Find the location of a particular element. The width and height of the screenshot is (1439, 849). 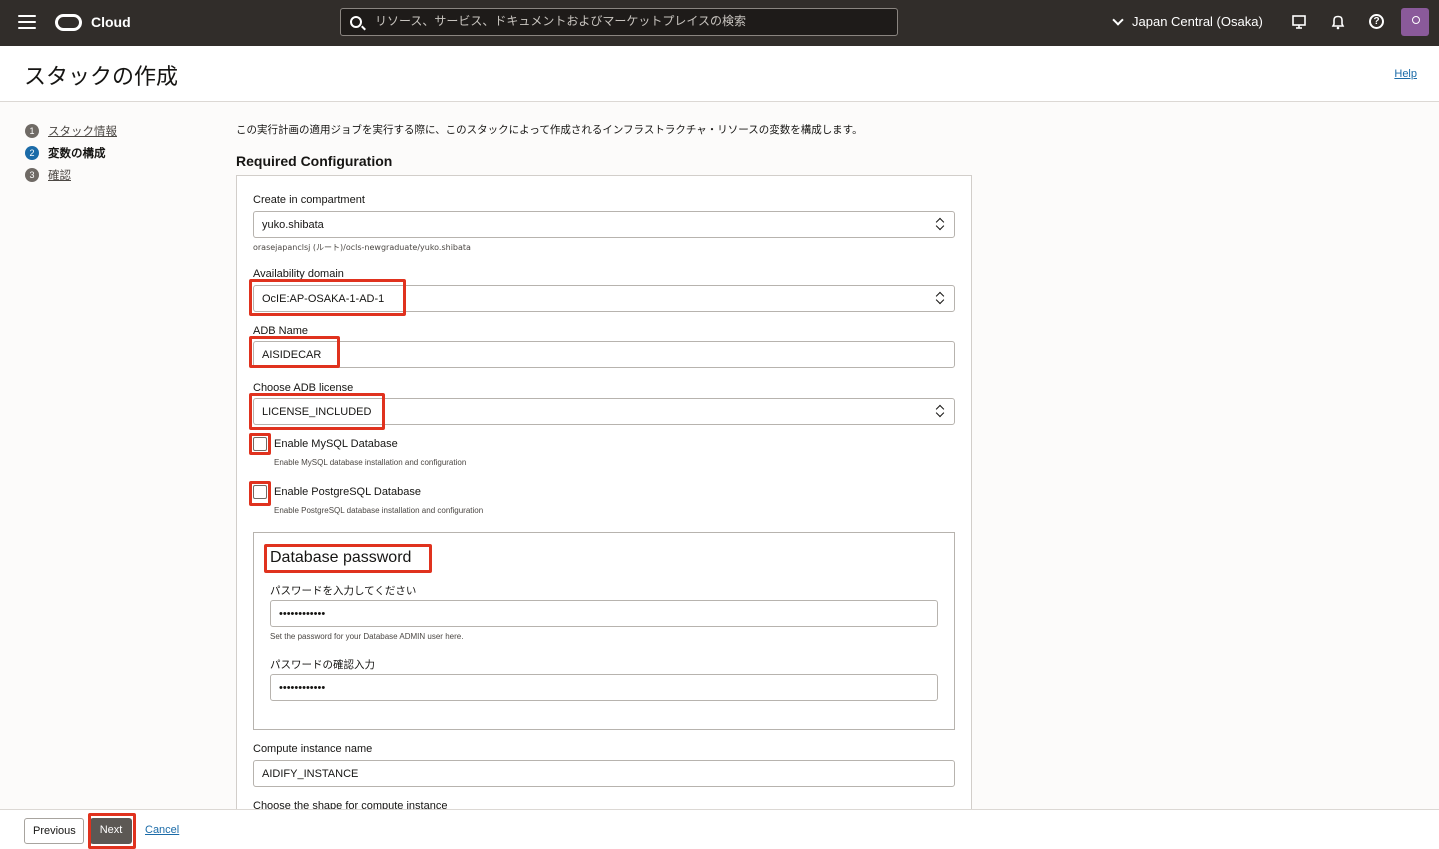

step-stack-info: 1 スタック情報 is located at coordinates (71, 131).